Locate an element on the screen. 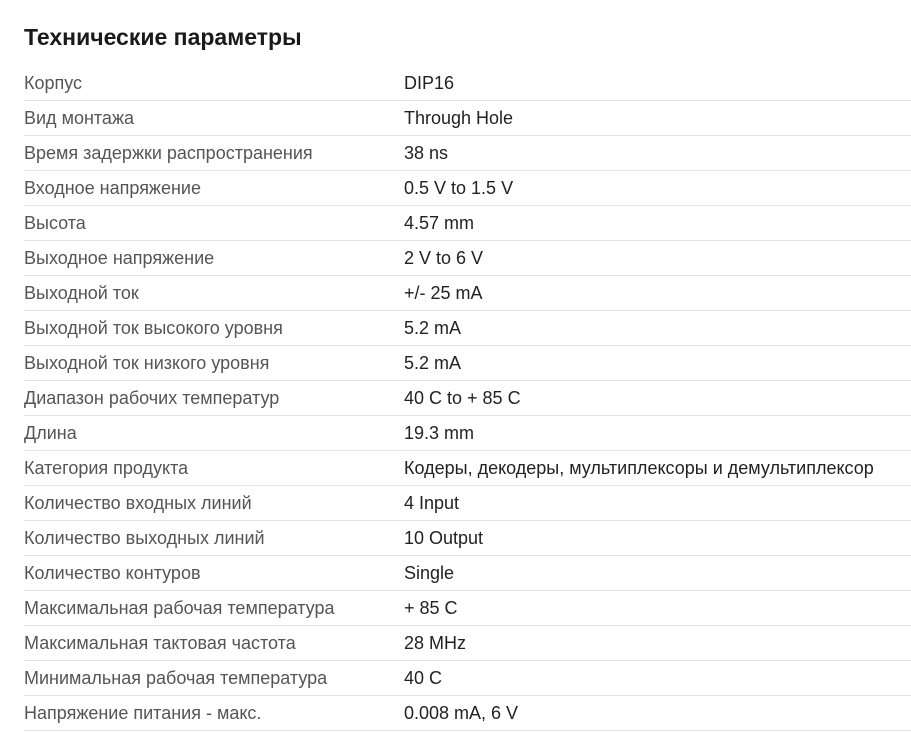 Image resolution: width=911 pixels, height=732 pixels. spec-value: Through Hole is located at coordinates (657, 118).